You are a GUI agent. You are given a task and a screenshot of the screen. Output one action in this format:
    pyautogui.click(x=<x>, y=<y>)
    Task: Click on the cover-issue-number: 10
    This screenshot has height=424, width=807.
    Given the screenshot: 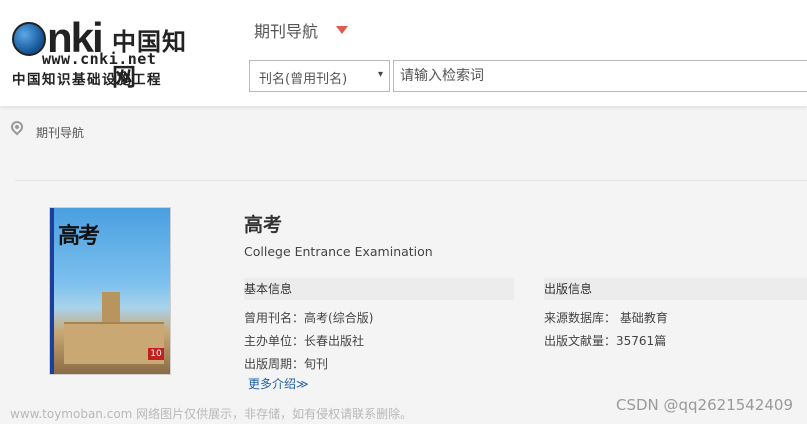 What is the action you would take?
    pyautogui.click(x=156, y=354)
    